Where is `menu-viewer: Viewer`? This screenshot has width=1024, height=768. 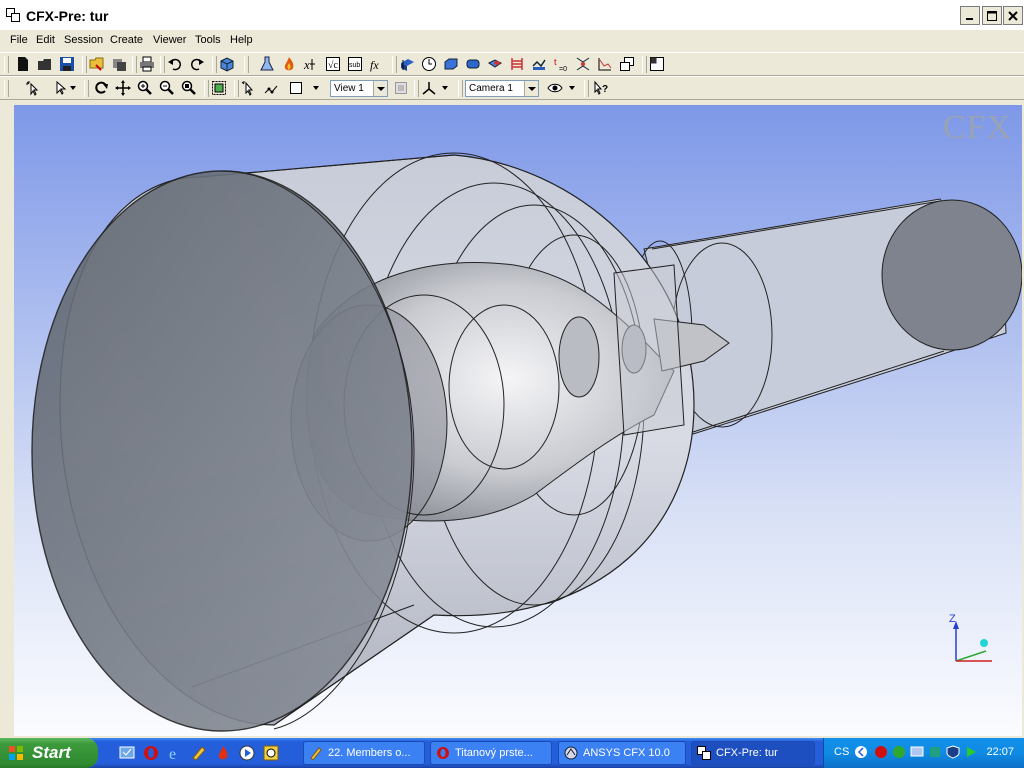 menu-viewer: Viewer is located at coordinates (169, 40).